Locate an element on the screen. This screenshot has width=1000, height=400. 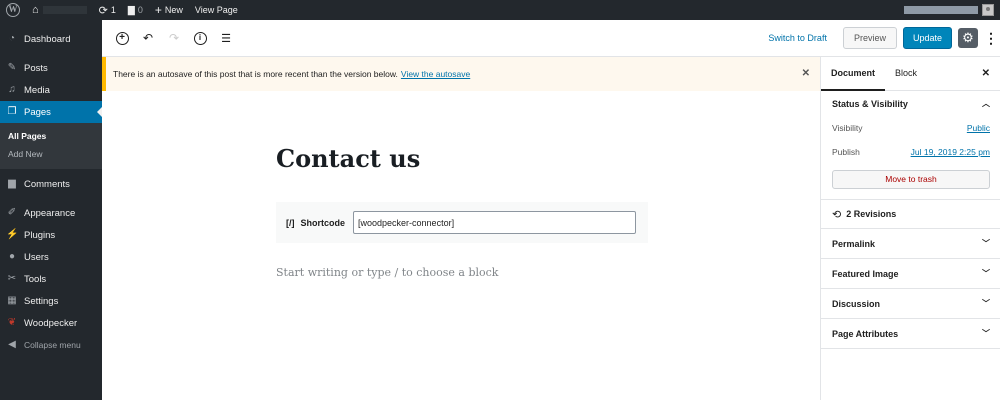
view-page-label: View Page is located at coordinates (216, 10).